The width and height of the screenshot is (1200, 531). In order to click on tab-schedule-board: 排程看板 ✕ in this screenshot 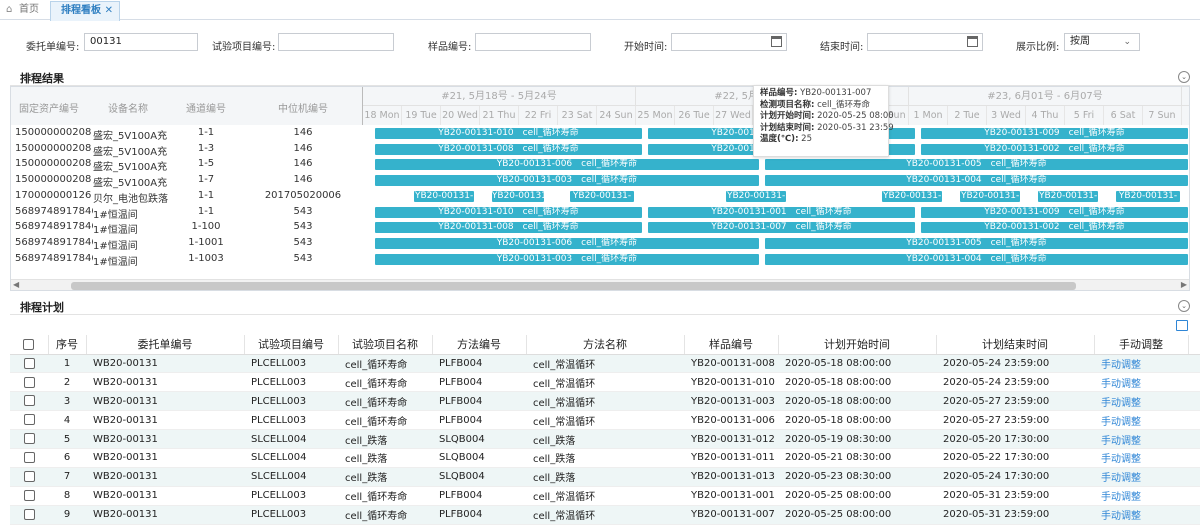, I will do `click(85, 11)`.